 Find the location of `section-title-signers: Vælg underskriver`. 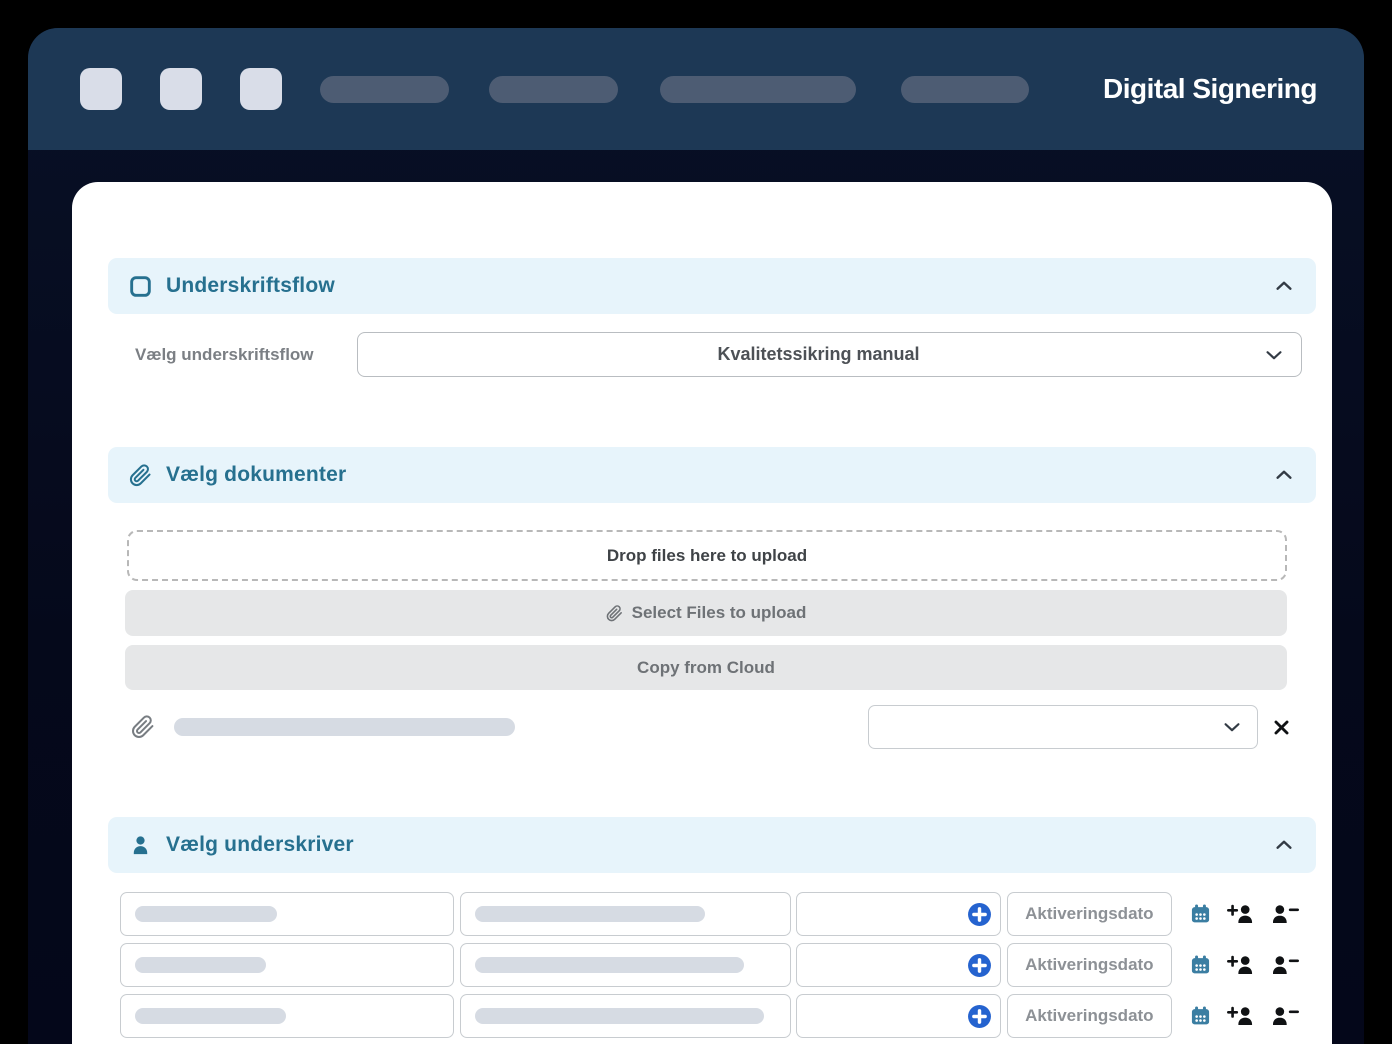

section-title-signers: Vælg underskriver is located at coordinates (260, 844).